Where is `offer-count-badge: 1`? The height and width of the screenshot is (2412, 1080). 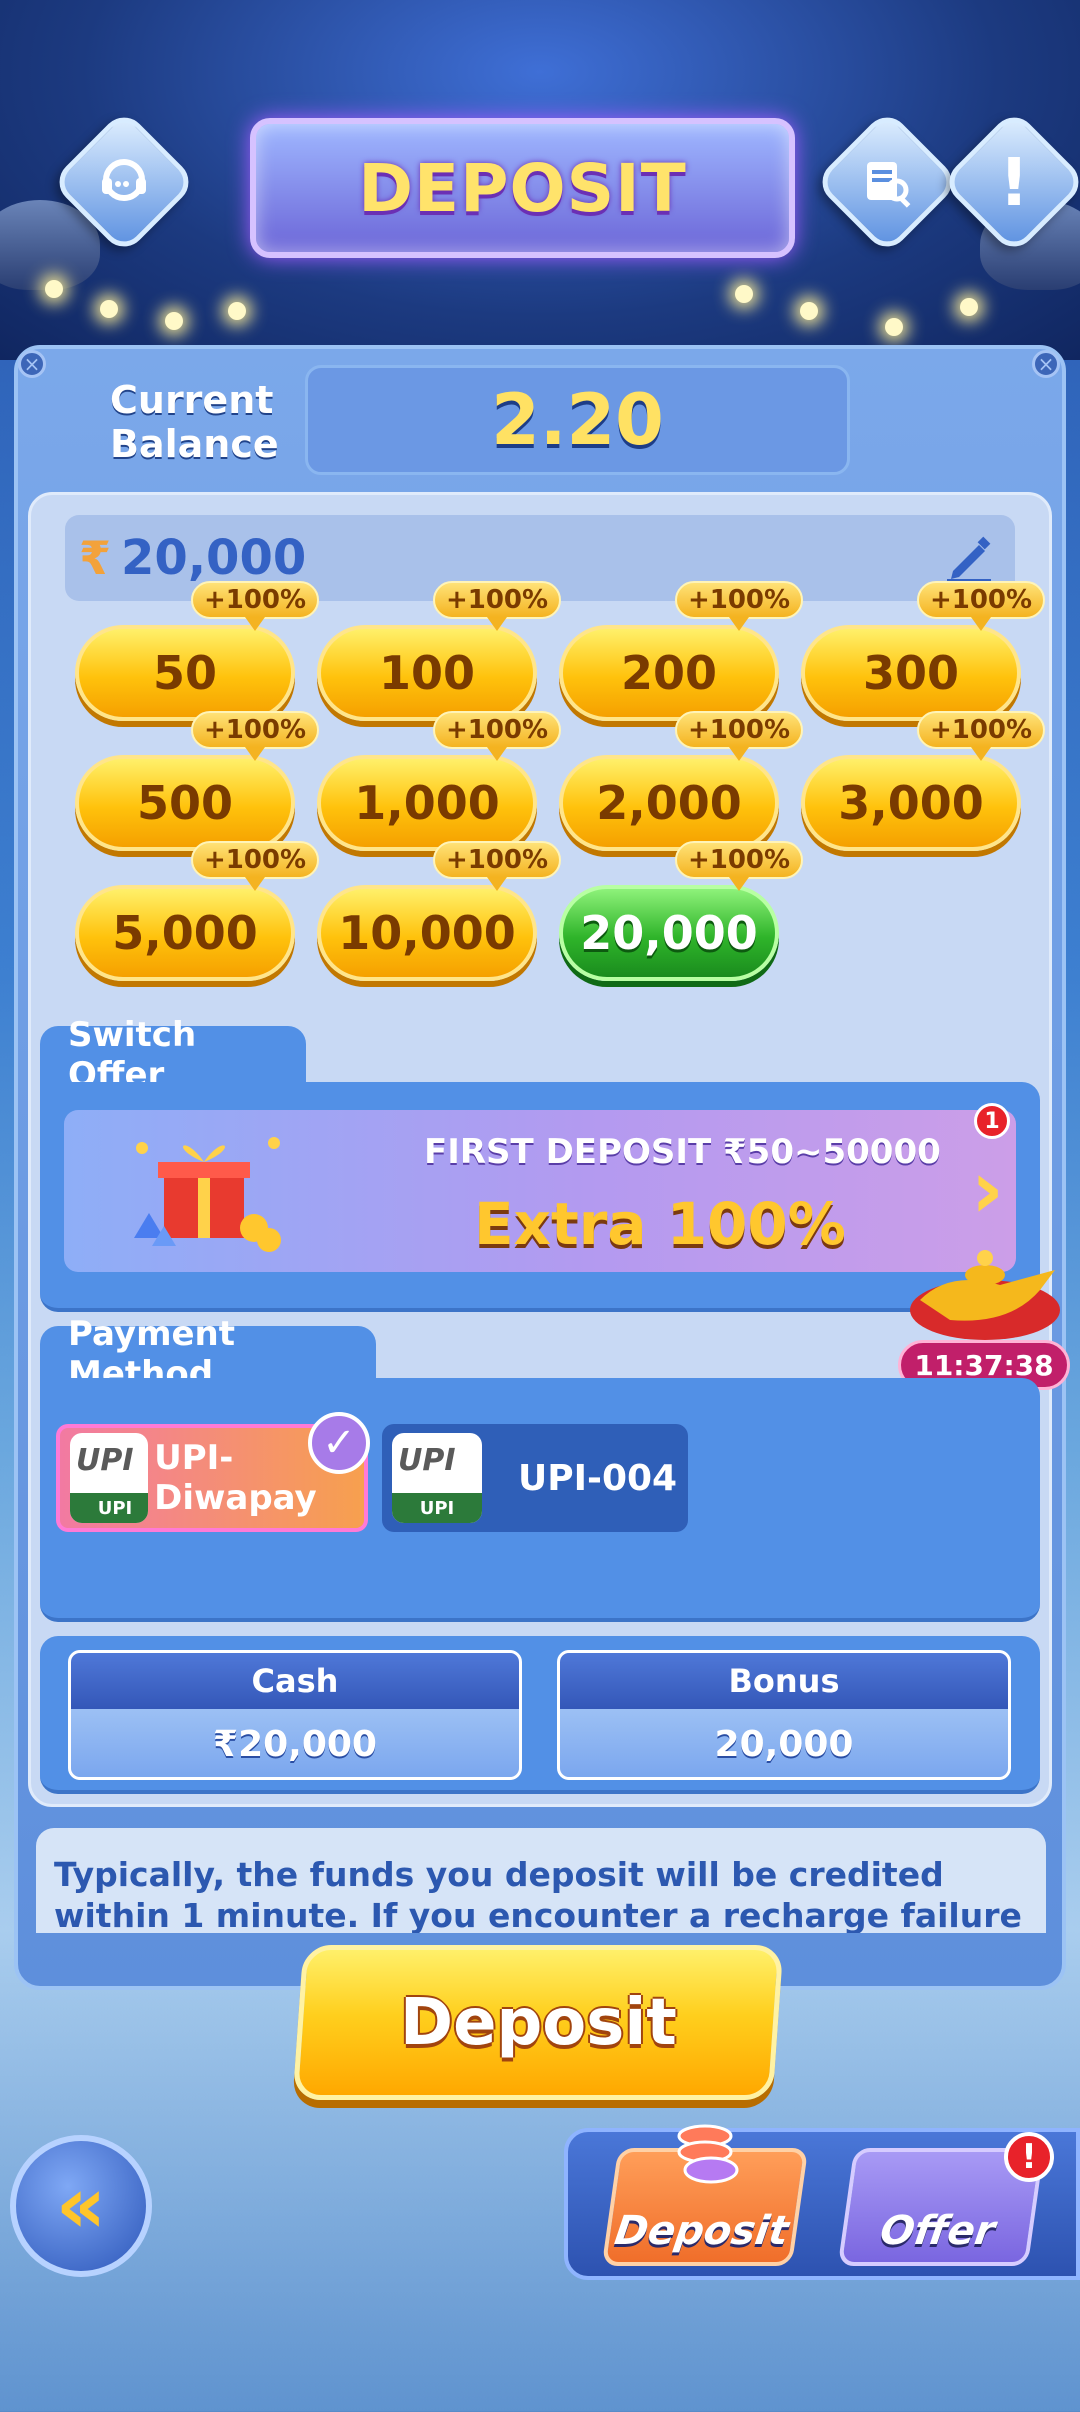 offer-count-badge: 1 is located at coordinates (992, 1121).